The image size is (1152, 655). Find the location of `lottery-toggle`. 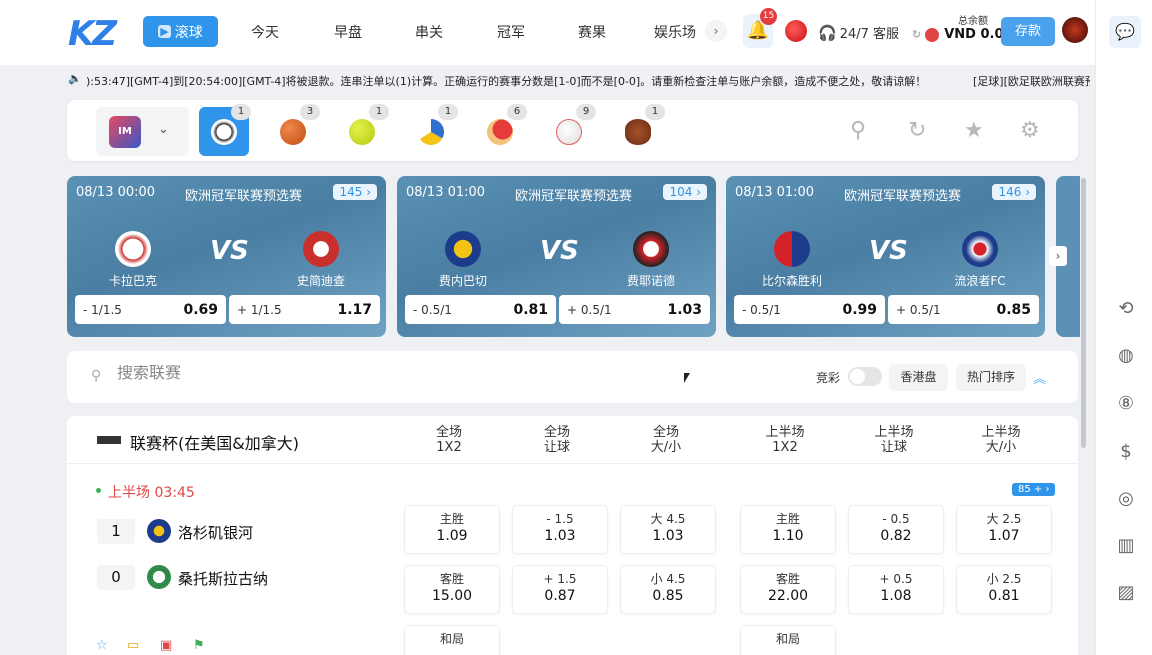

lottery-toggle is located at coordinates (865, 376).